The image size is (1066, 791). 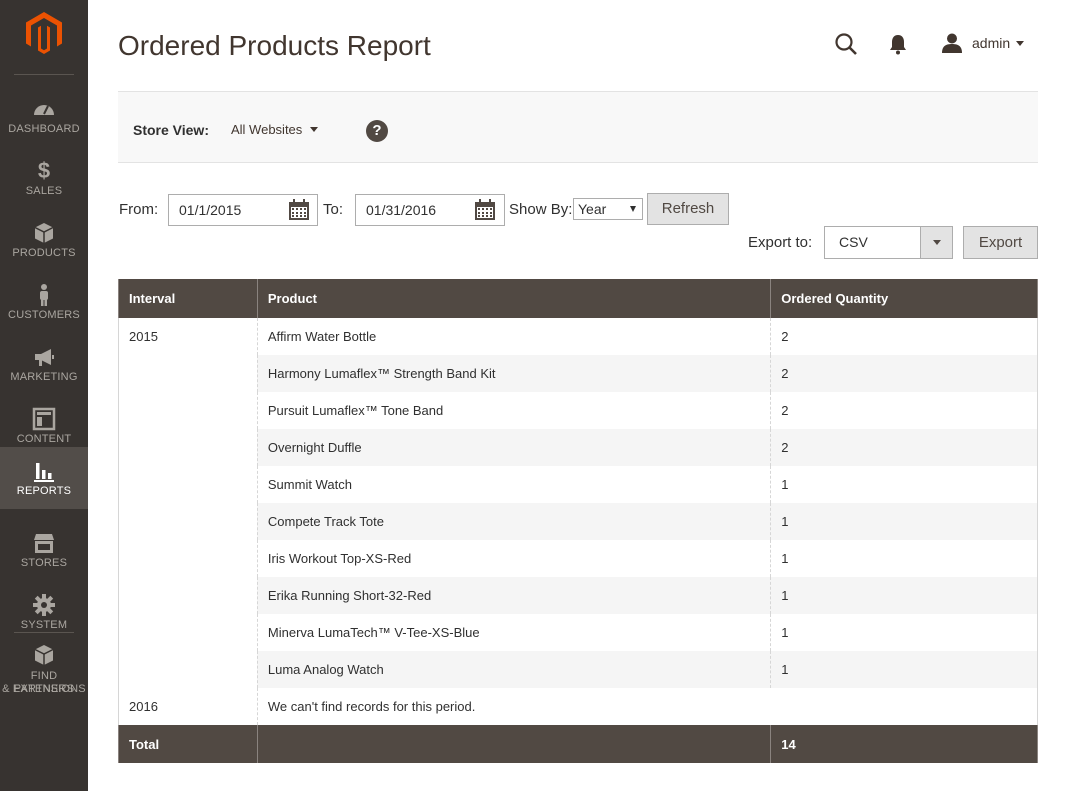 I want to click on product-cell: Minerva LumaTech™ V-Tee-XS-Blue, so click(x=514, y=632).